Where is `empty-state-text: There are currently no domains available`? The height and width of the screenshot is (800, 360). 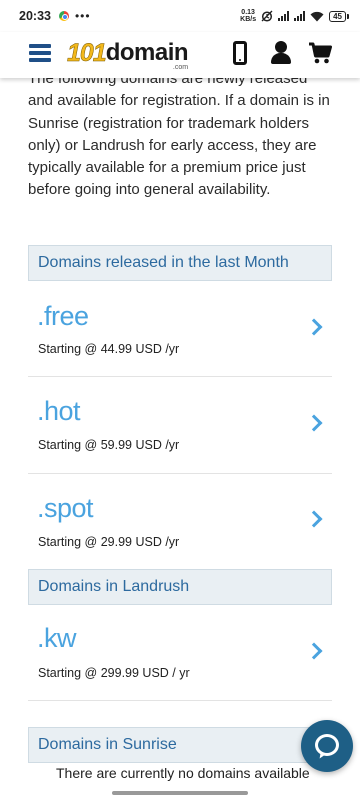
empty-state-text: There are currently no domains available is located at coordinates (183, 773).